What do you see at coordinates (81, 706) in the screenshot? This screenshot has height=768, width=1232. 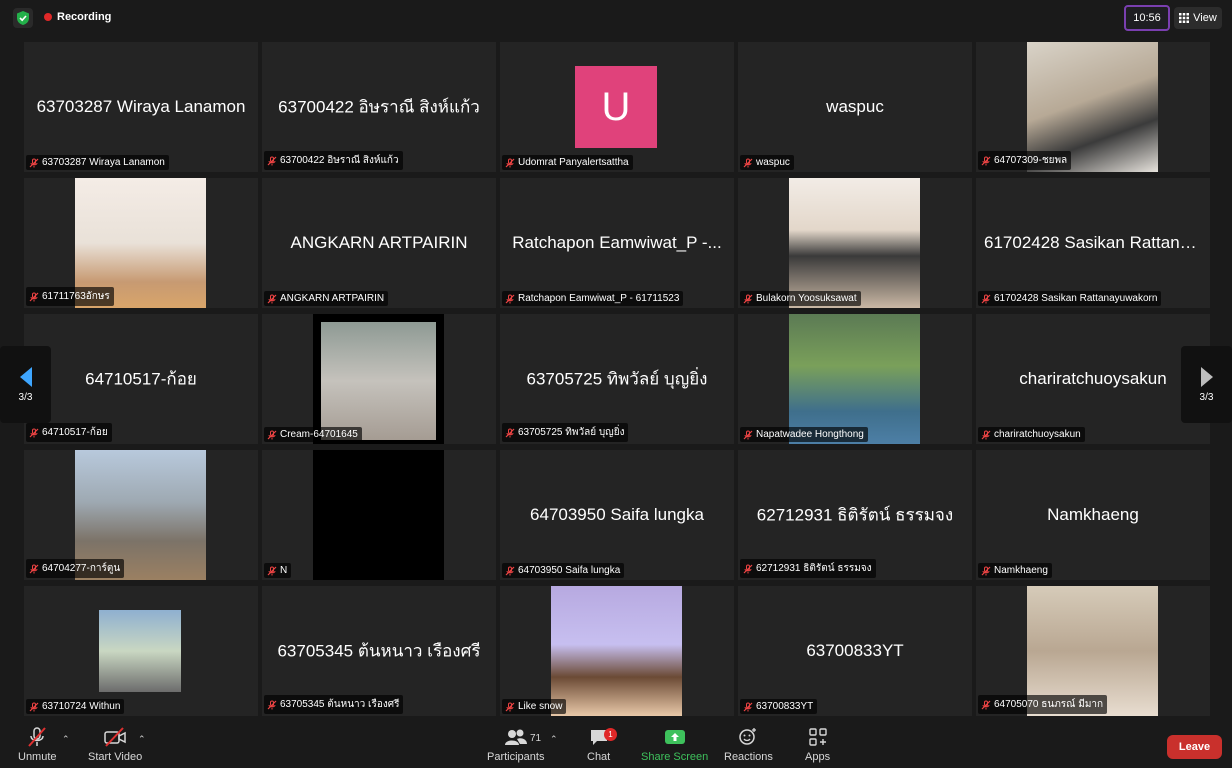 I see `participant-name: 63710724 Withun` at bounding box center [81, 706].